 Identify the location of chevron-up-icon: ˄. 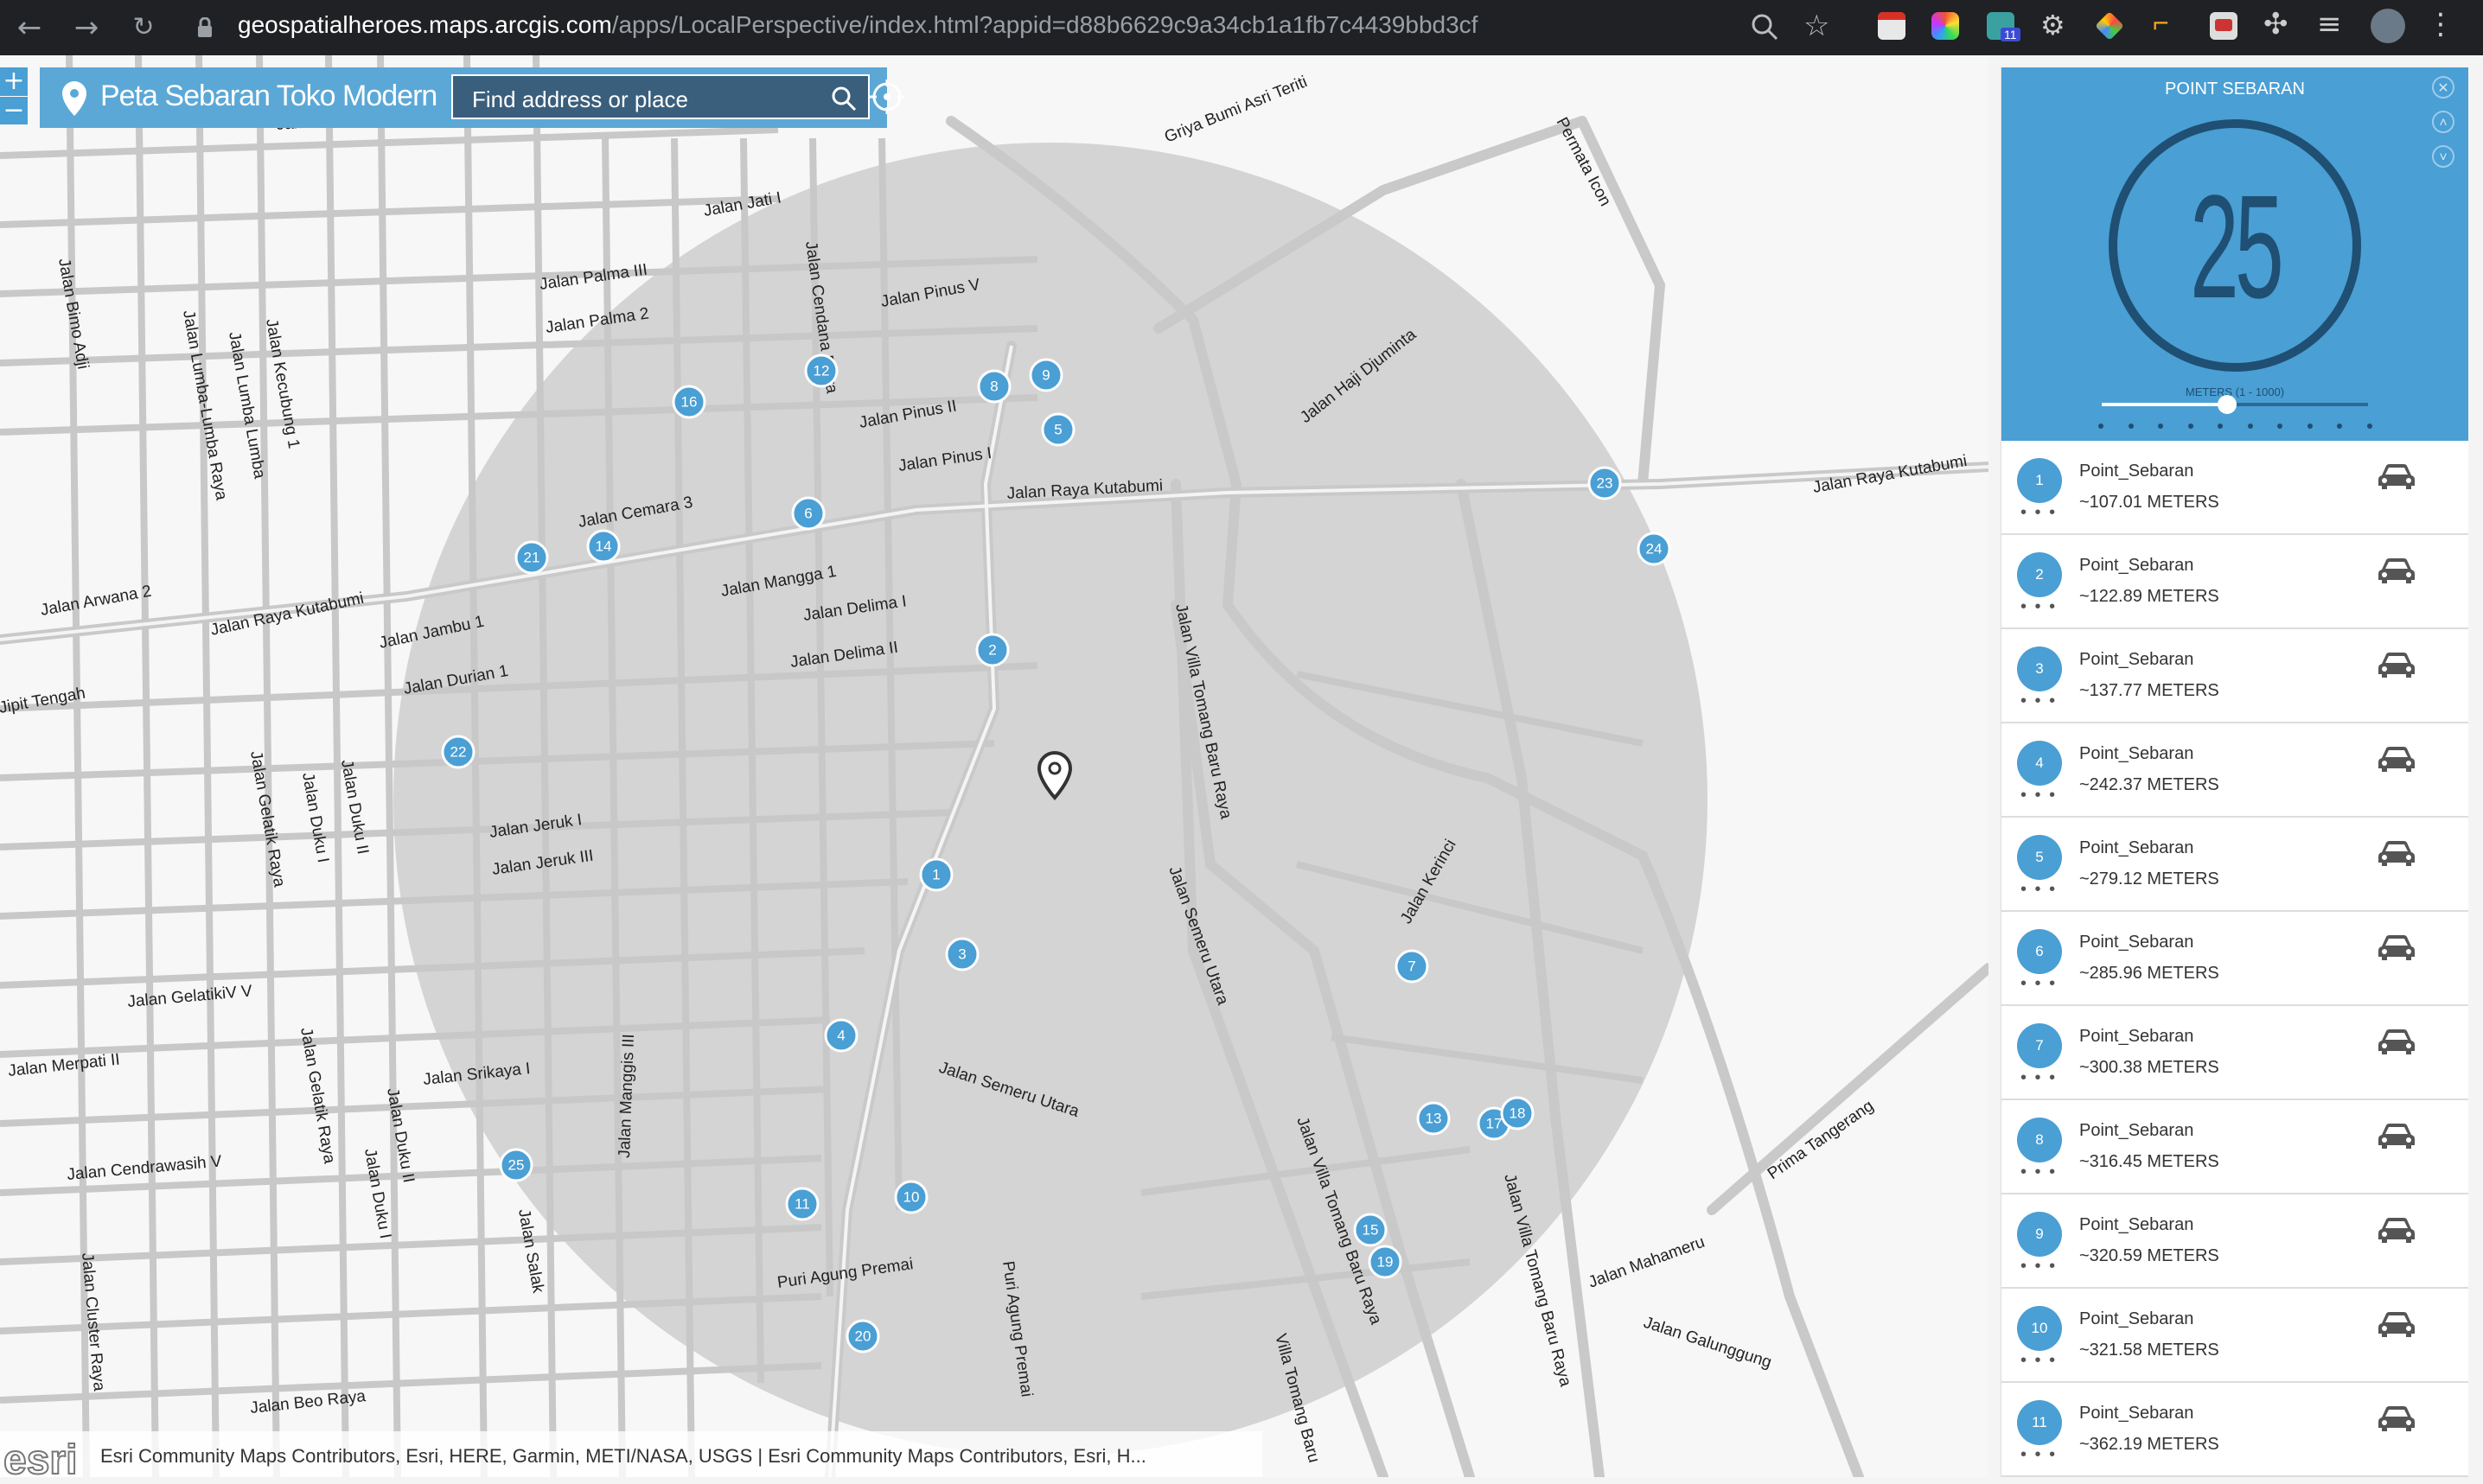
(2443, 122).